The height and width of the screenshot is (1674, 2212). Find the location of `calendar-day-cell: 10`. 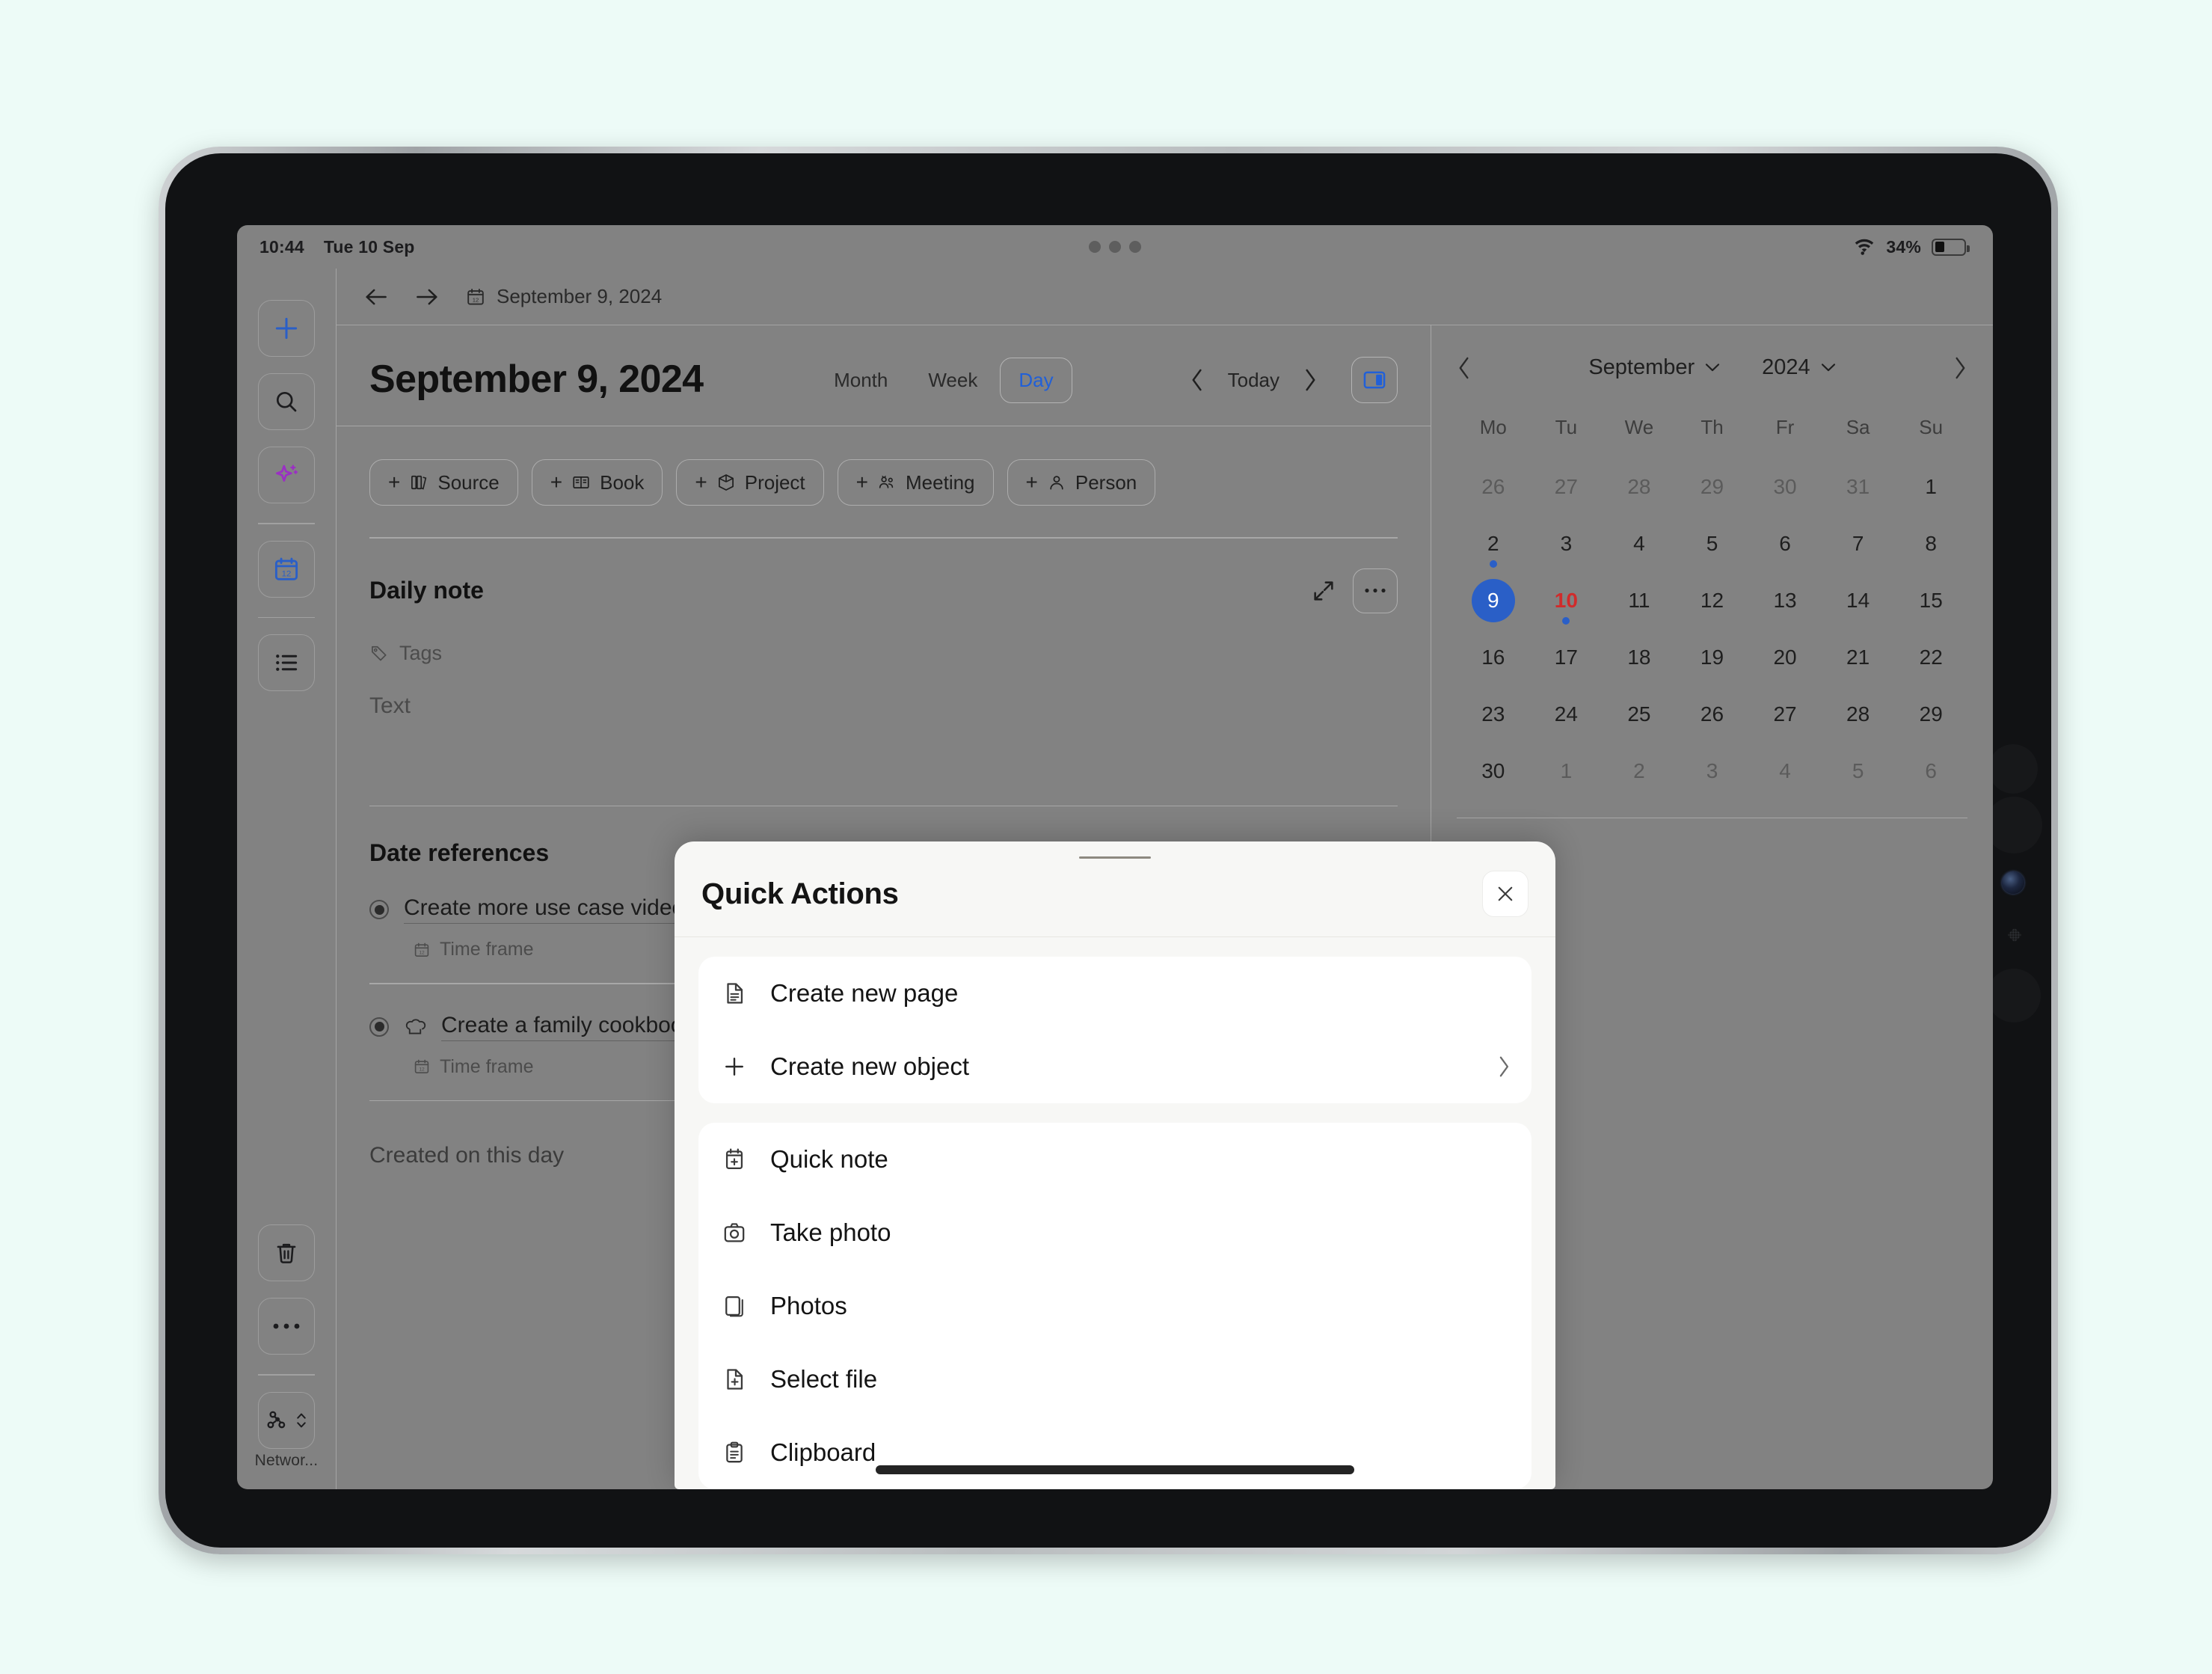

calendar-day-cell: 10 is located at coordinates (1566, 601).